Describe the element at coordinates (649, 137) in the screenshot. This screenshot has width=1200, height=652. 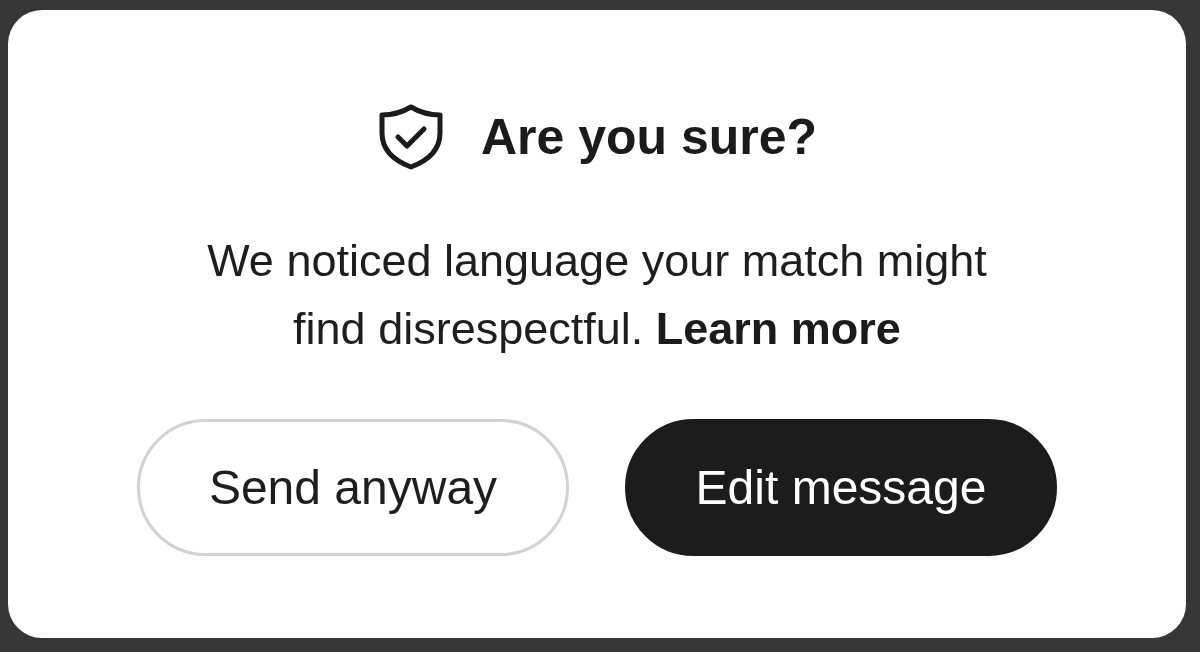
I see `dialog-title: Are you sure?` at that location.